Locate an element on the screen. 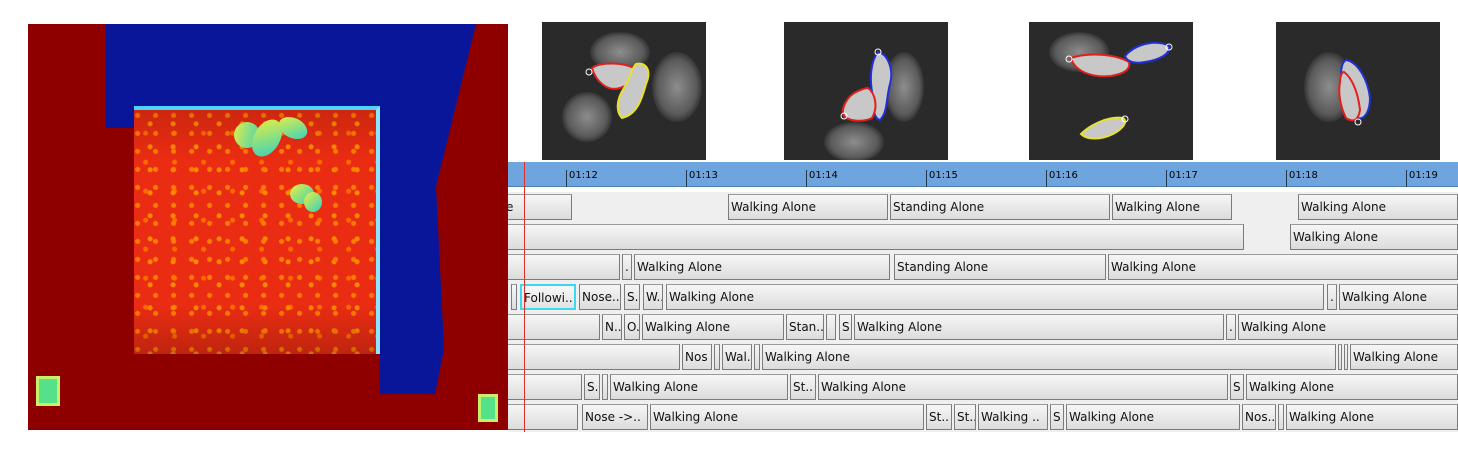 This screenshot has width=1458, height=453. behavior-segment: Walking .. is located at coordinates (1013, 417).